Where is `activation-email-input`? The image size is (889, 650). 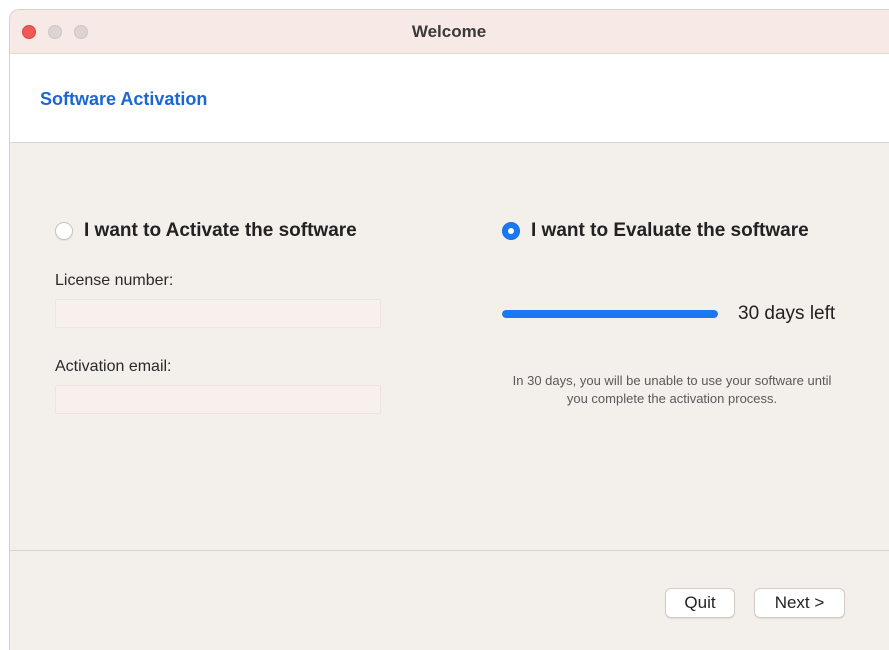
activation-email-input is located at coordinates (218, 399).